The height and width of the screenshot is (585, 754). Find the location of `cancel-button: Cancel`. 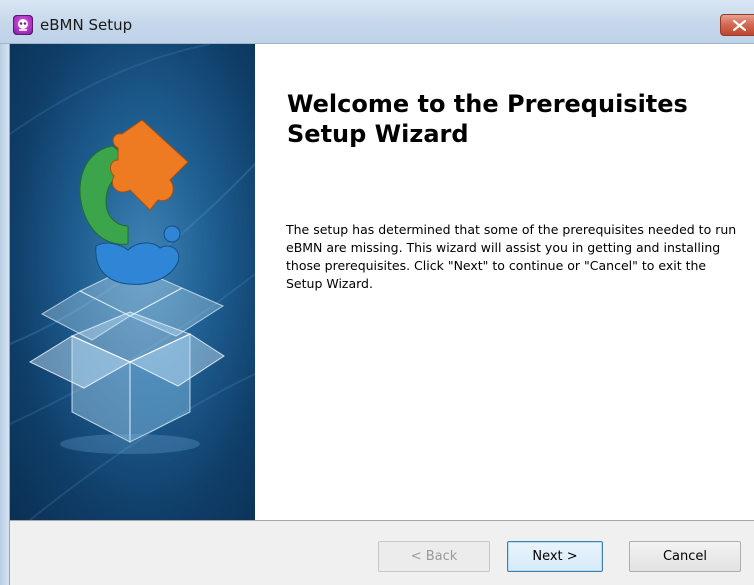

cancel-button: Cancel is located at coordinates (685, 556).